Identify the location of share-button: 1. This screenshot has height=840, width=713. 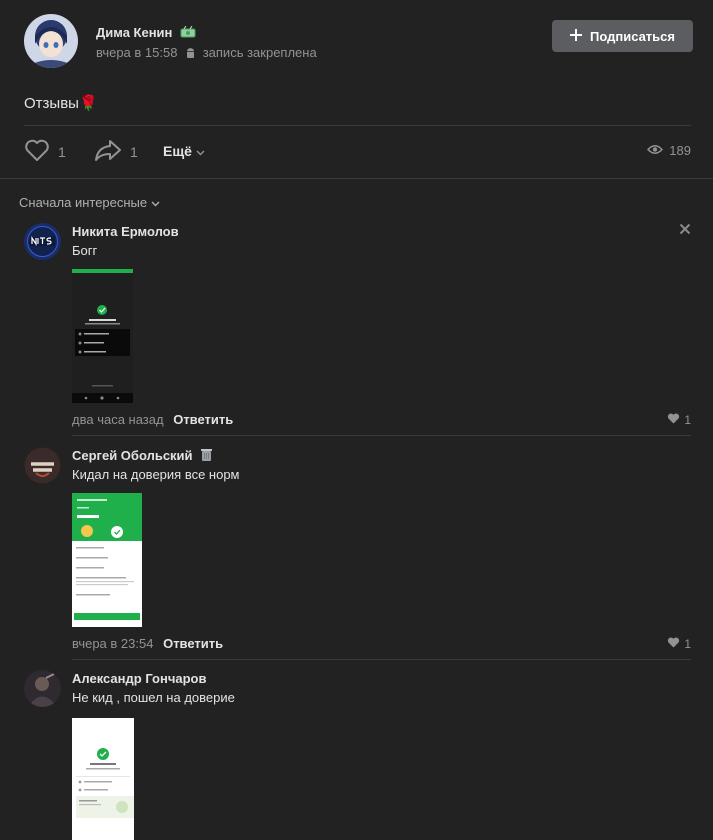
(116, 151).